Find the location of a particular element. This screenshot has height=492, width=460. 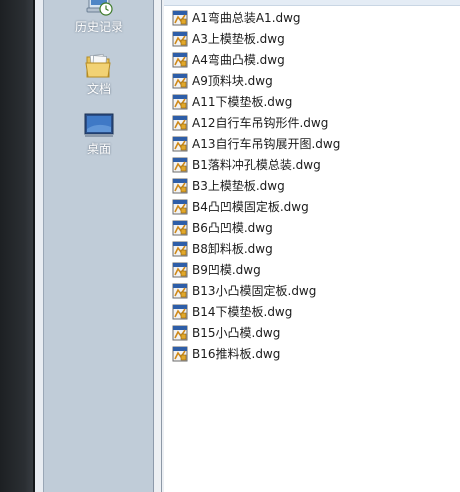

file-name: B15小凸模.dwg is located at coordinates (236, 332).